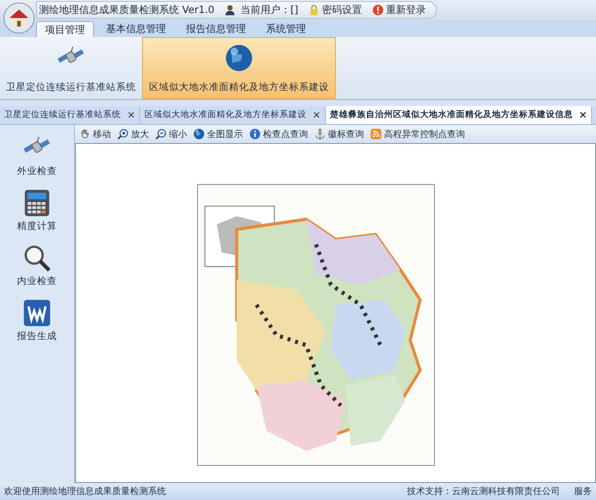 The width and height of the screenshot is (596, 500). What do you see at coordinates (417, 134) in the screenshot?
I see `toolbar-button: 高程异常控制点查询` at bounding box center [417, 134].